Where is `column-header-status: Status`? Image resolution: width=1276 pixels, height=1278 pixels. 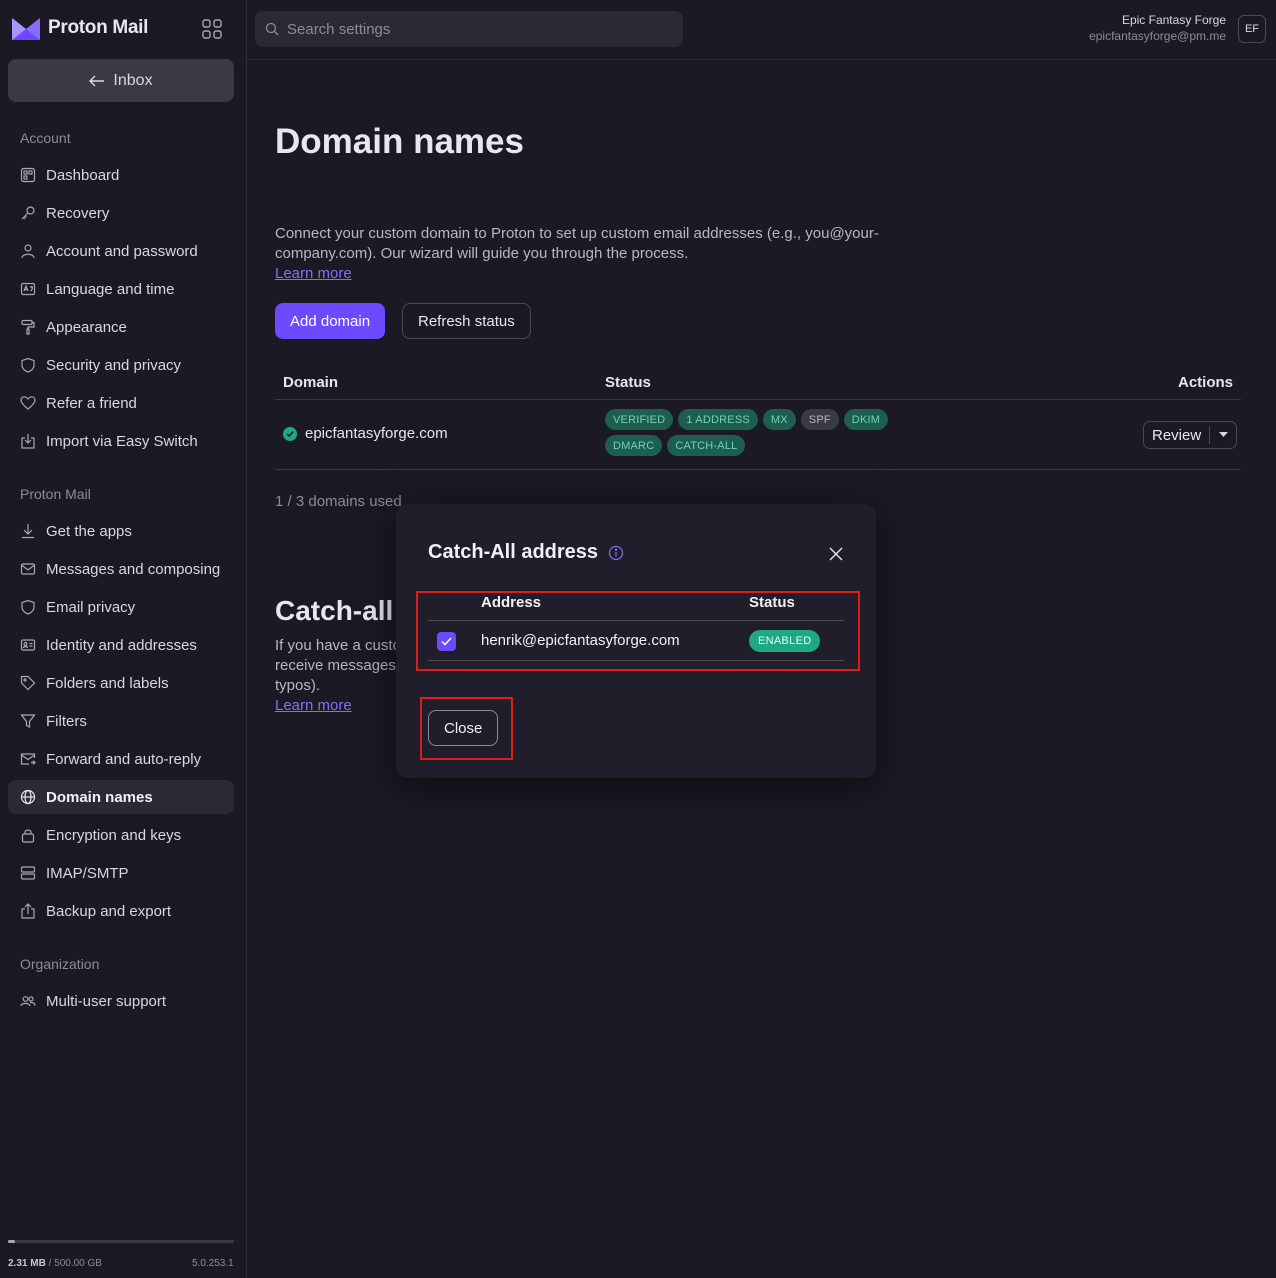
column-header-status: Status is located at coordinates (628, 382).